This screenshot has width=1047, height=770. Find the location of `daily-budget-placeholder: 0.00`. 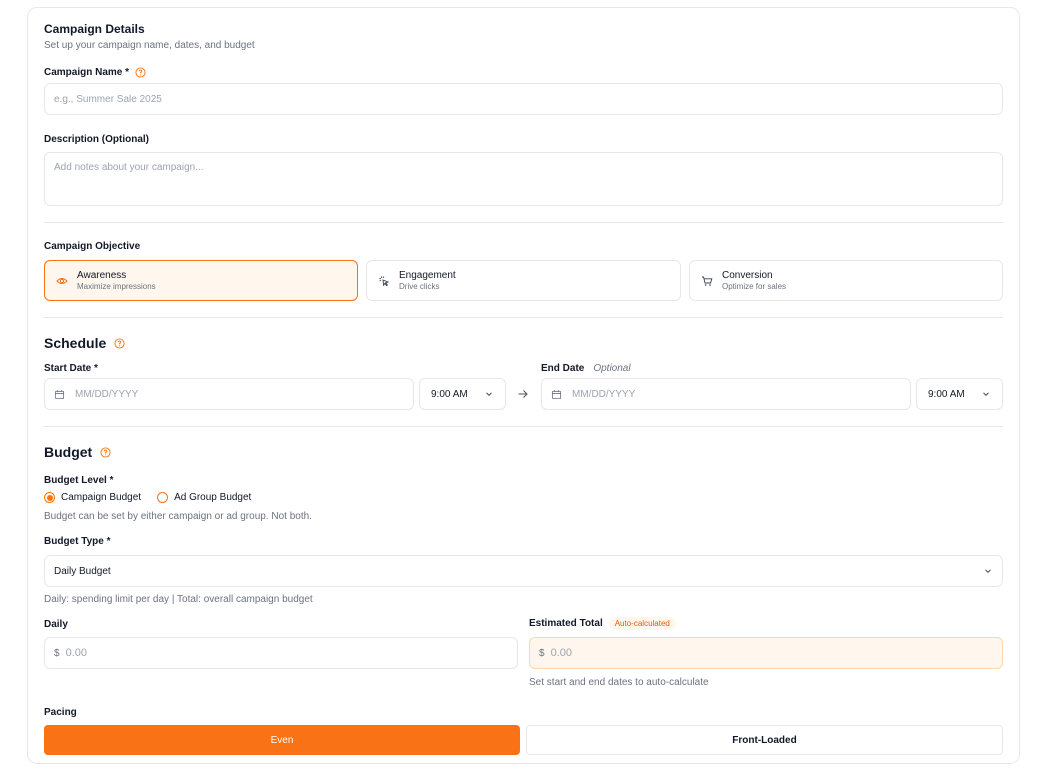

daily-budget-placeholder: 0.00 is located at coordinates (76, 653).